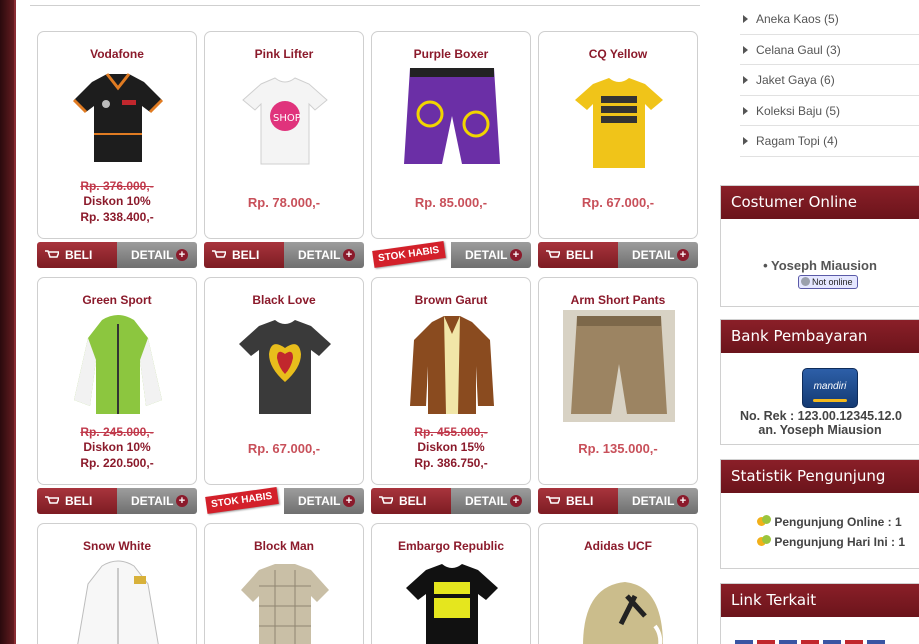 The height and width of the screenshot is (644, 919). Describe the element at coordinates (284, 546) in the screenshot. I see `product-name: Block Man` at that location.